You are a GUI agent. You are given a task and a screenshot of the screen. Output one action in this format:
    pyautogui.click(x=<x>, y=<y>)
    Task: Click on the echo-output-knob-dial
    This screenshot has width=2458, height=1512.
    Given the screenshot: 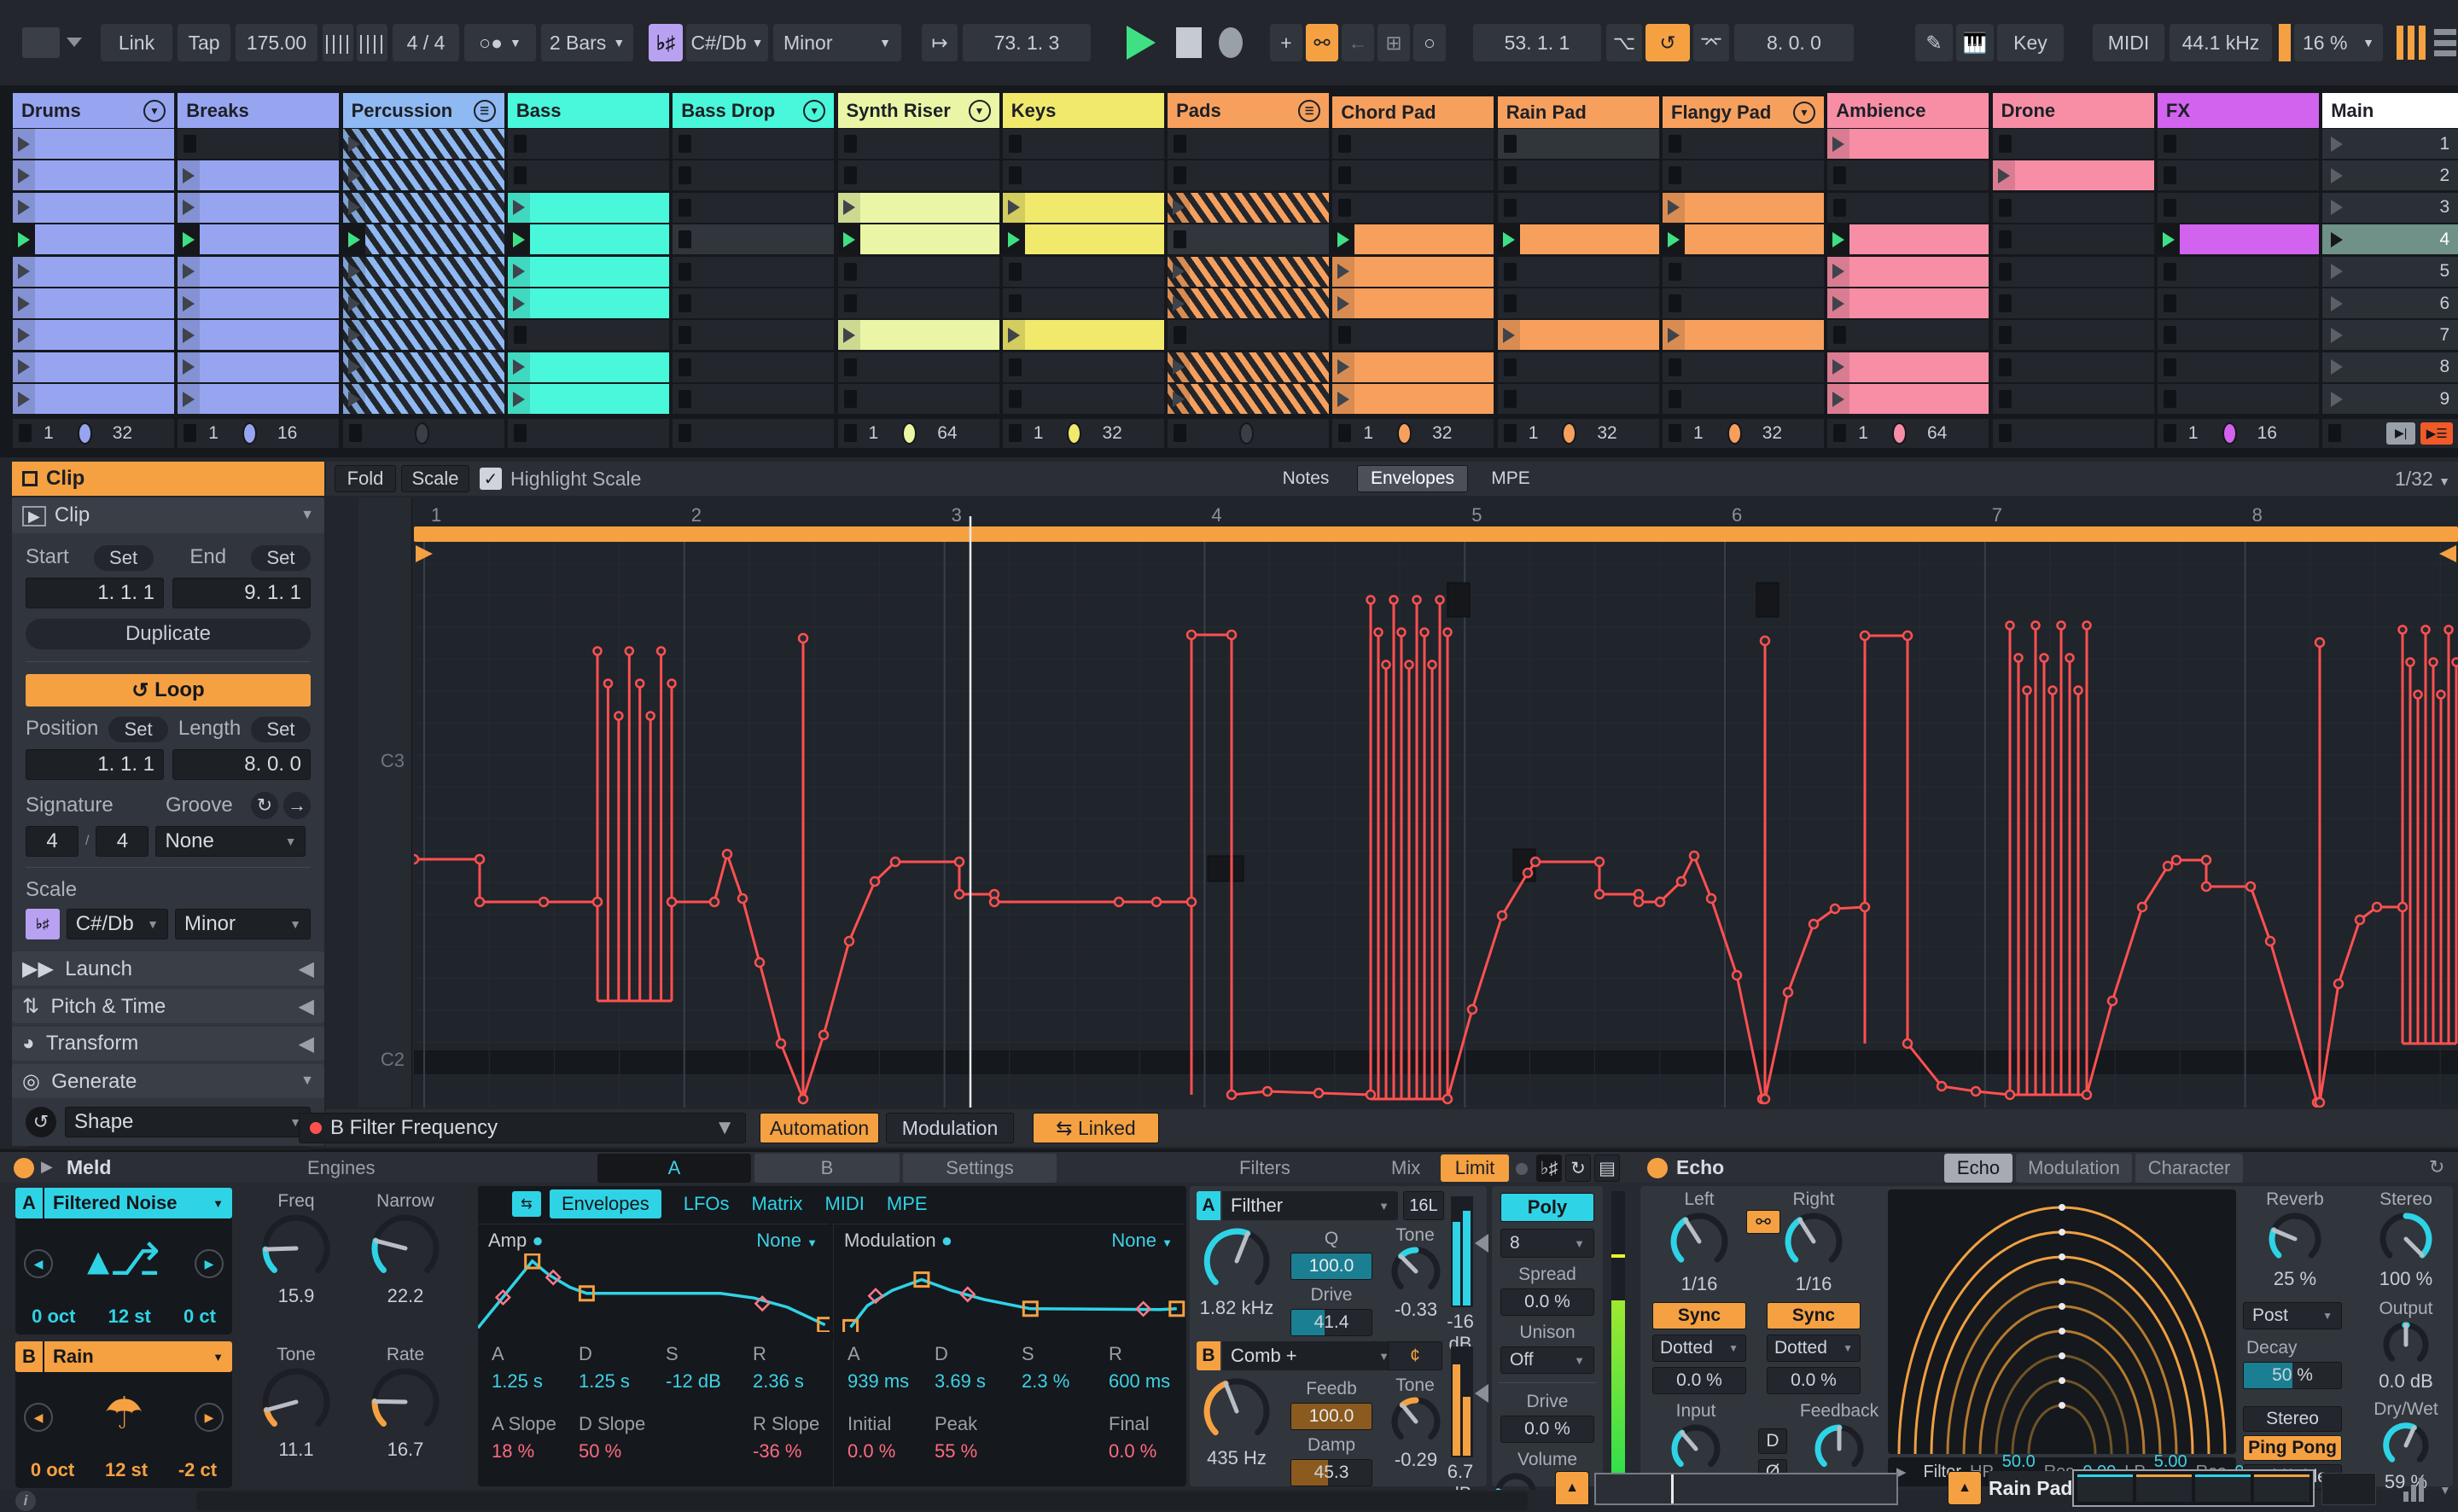 What is the action you would take?
    pyautogui.click(x=2406, y=1344)
    